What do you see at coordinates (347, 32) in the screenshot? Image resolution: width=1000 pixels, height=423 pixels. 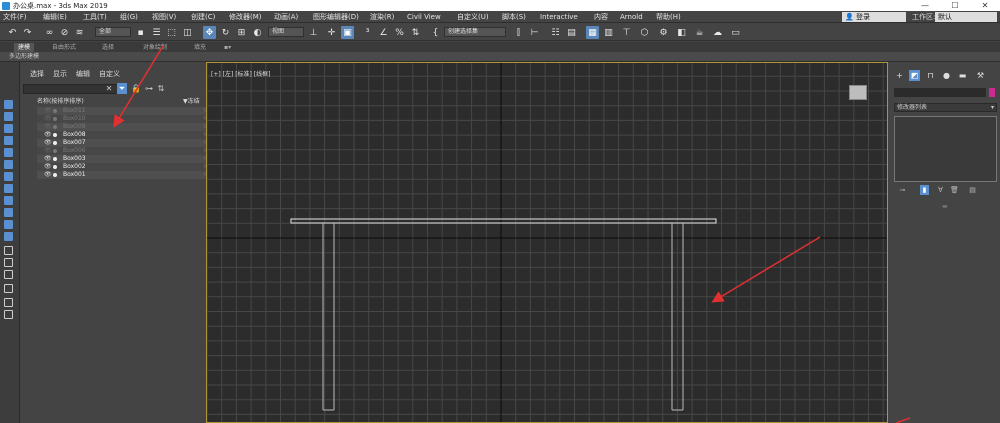 I see `keyboard-shortcut-override-icon: ▣` at bounding box center [347, 32].